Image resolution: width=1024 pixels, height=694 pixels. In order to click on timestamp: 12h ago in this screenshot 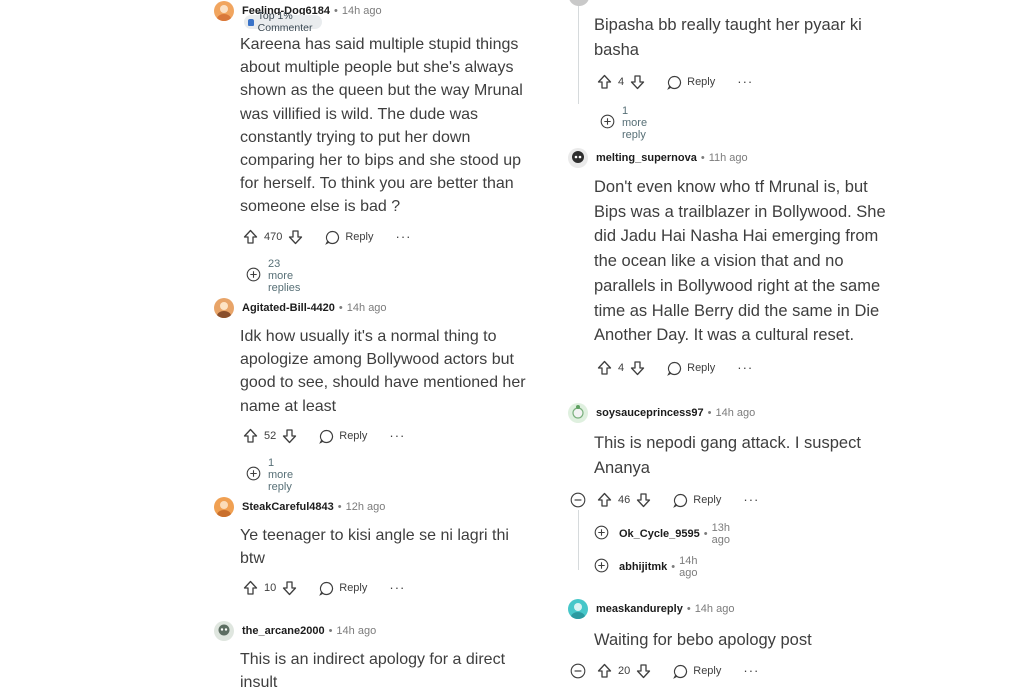, I will do `click(366, 507)`.